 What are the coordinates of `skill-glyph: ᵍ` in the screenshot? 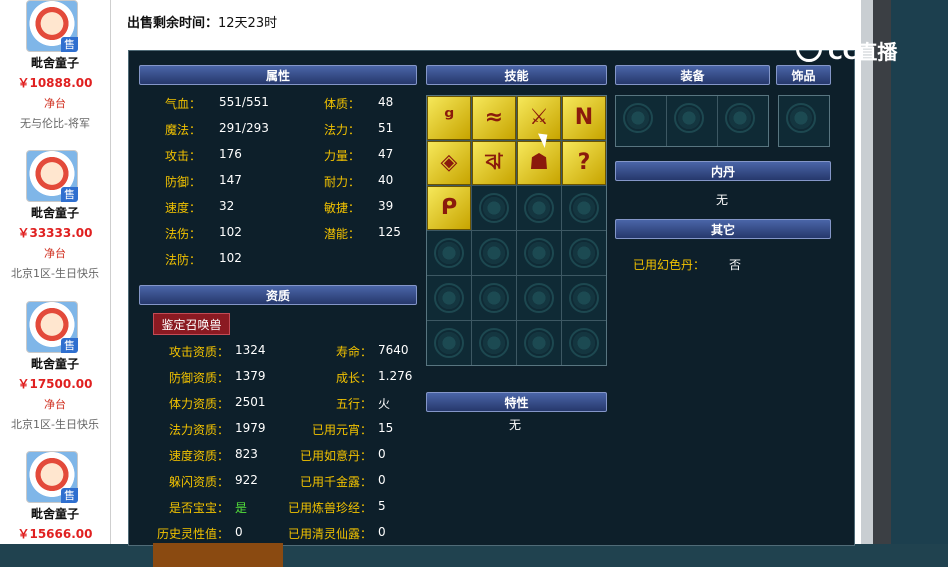 It's located at (449, 117).